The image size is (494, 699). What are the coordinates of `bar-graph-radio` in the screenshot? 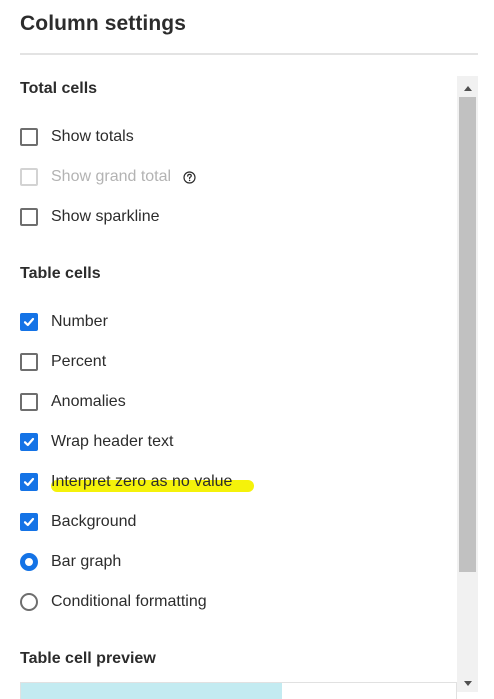 It's located at (29, 562).